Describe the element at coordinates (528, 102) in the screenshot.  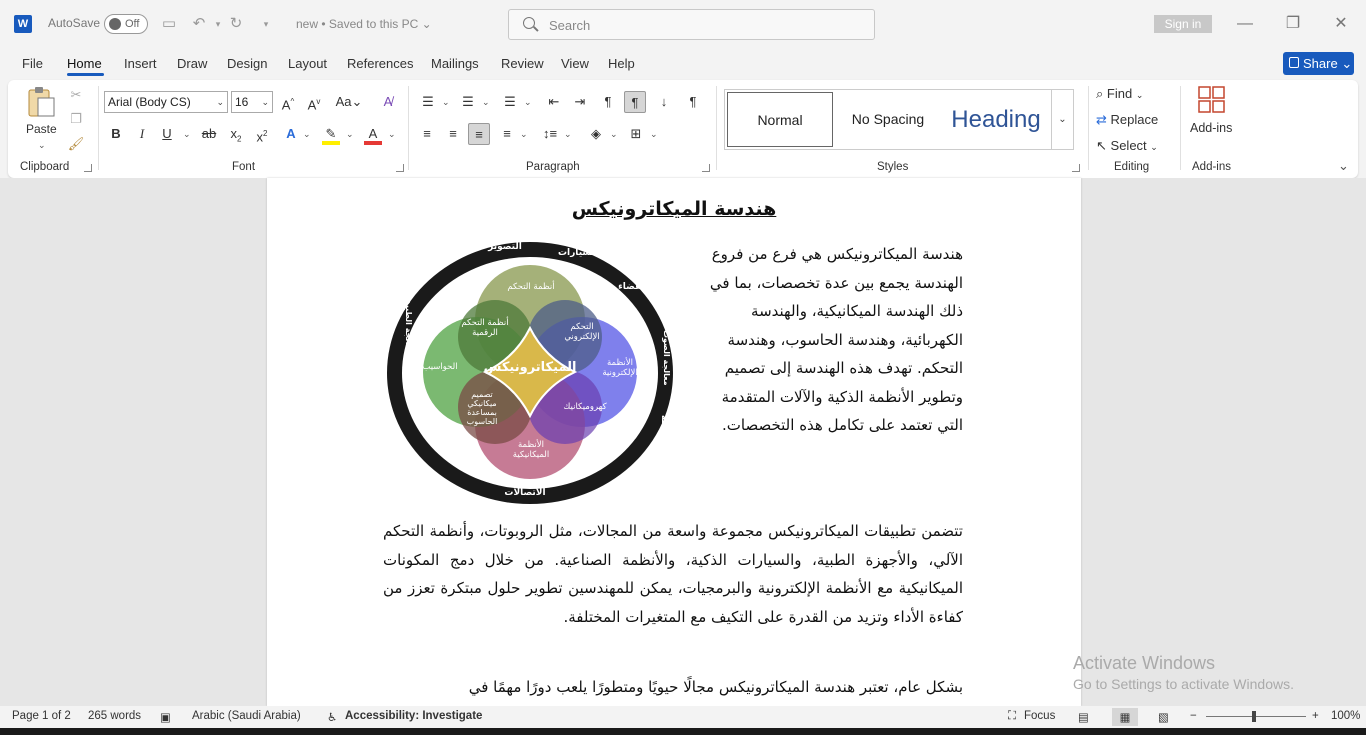
I see `multilevel-dropdown-icon: ⌄` at that location.